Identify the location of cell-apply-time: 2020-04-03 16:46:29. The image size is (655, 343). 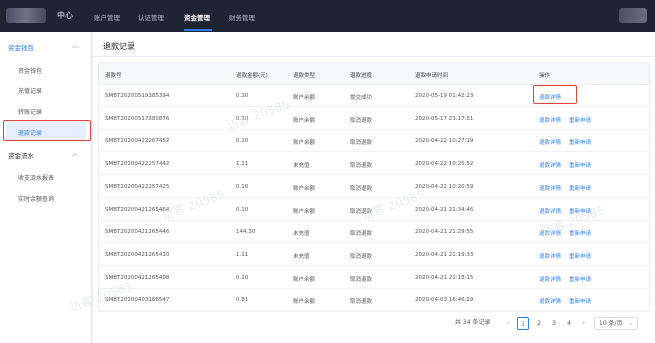
(444, 300).